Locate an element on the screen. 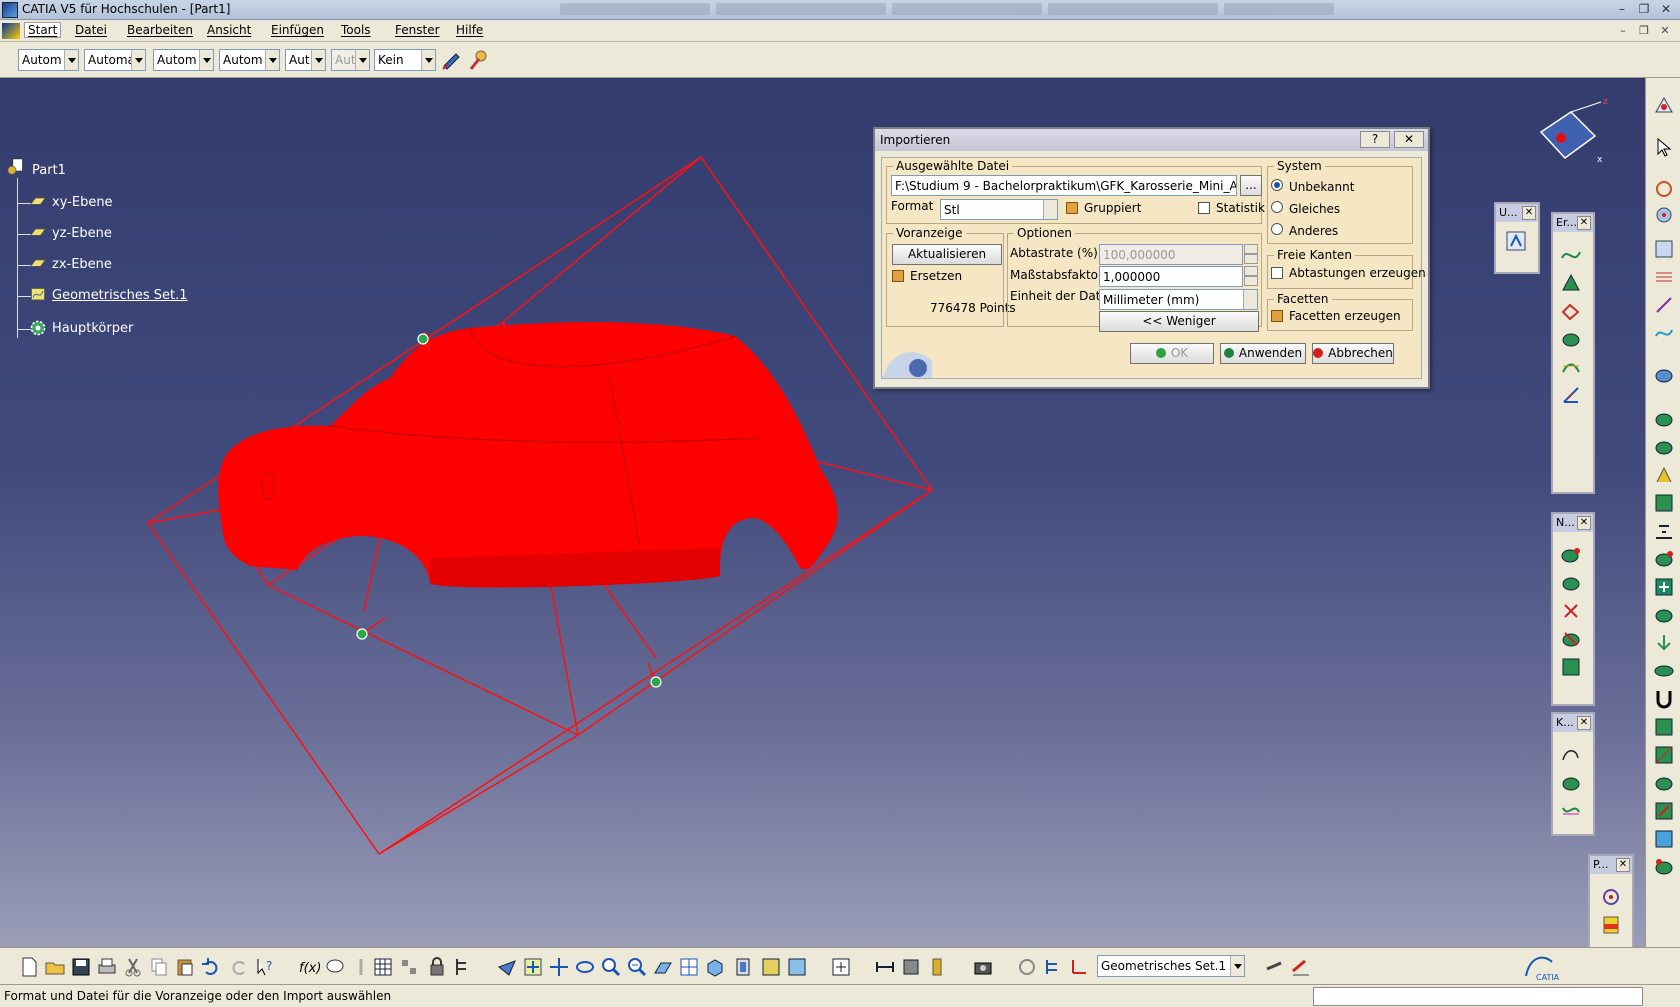 The image size is (1680, 1007). free-edges-checkbox is located at coordinates (1277, 273).